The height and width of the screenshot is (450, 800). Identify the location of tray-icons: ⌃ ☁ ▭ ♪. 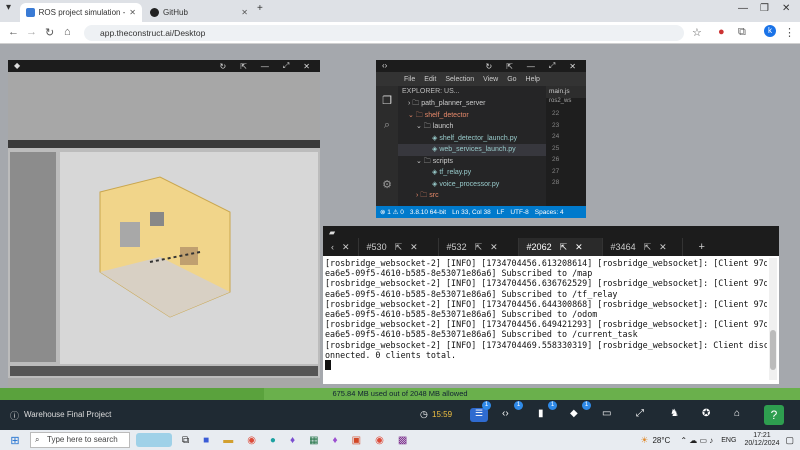
(696, 440).